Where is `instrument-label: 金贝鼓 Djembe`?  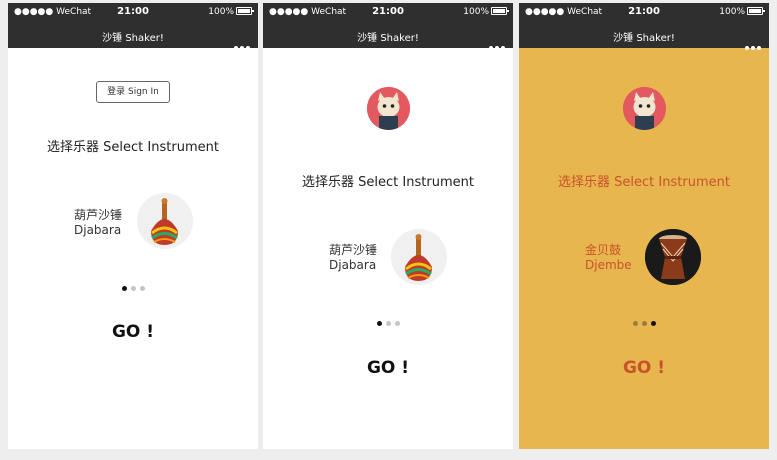 instrument-label: 金贝鼓 Djembe is located at coordinates (608, 258).